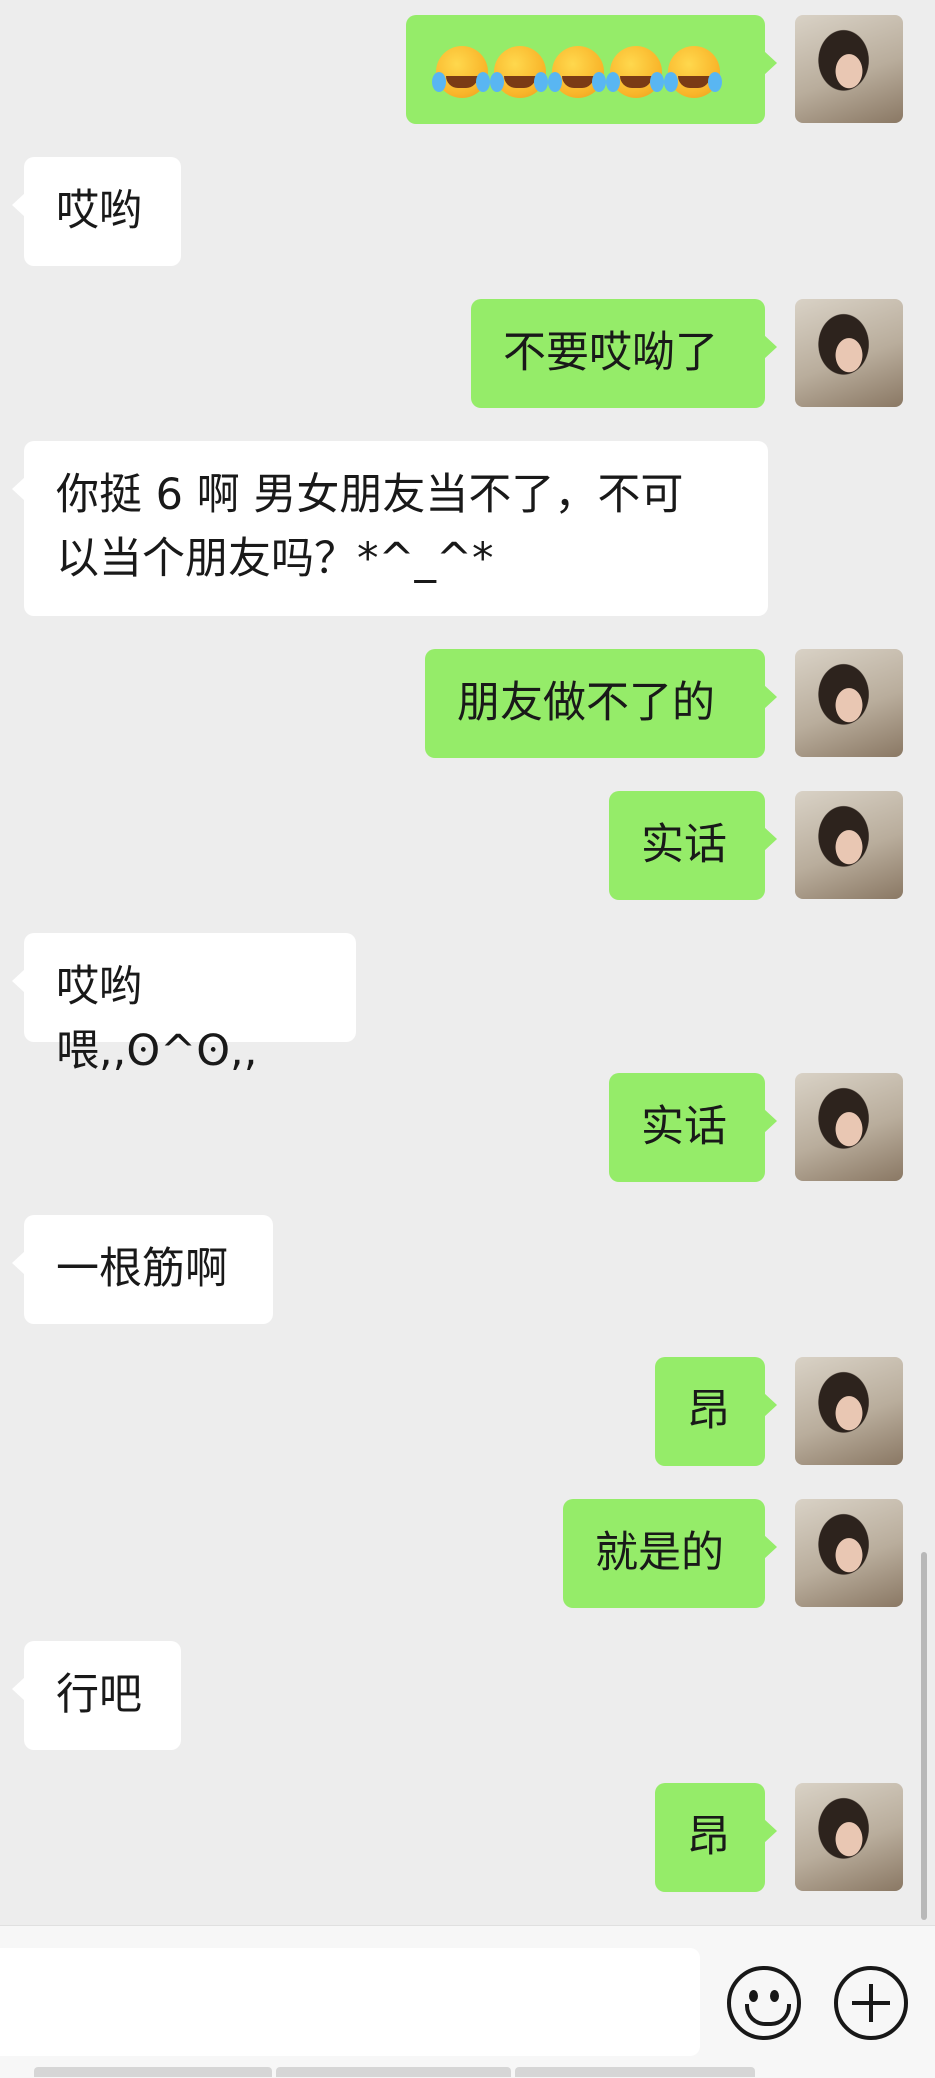 This screenshot has width=935, height=2078. What do you see at coordinates (610, 353) in the screenshot?
I see `message-text: 不要哎呦了` at bounding box center [610, 353].